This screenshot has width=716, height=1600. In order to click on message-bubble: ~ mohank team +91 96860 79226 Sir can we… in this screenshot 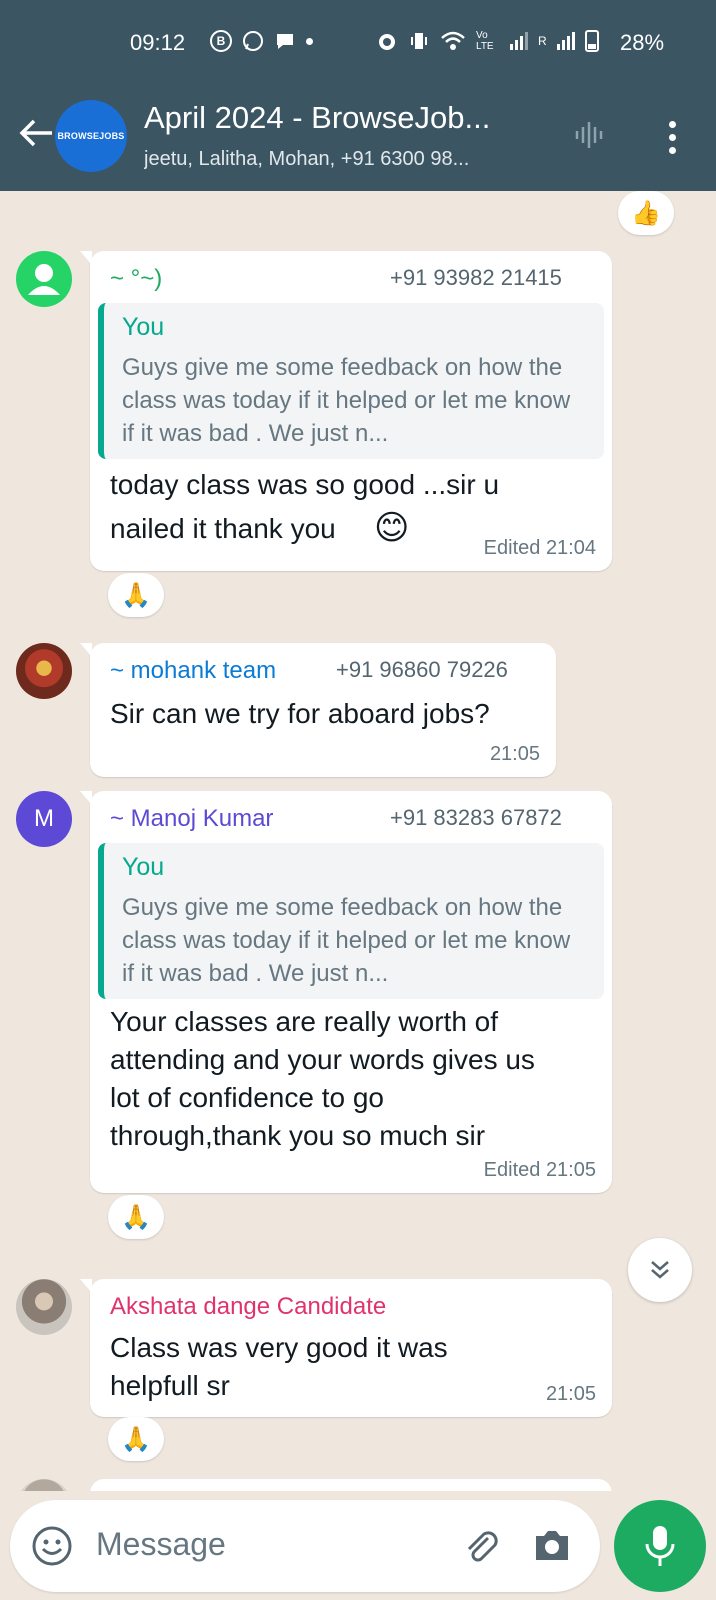, I will do `click(318, 710)`.